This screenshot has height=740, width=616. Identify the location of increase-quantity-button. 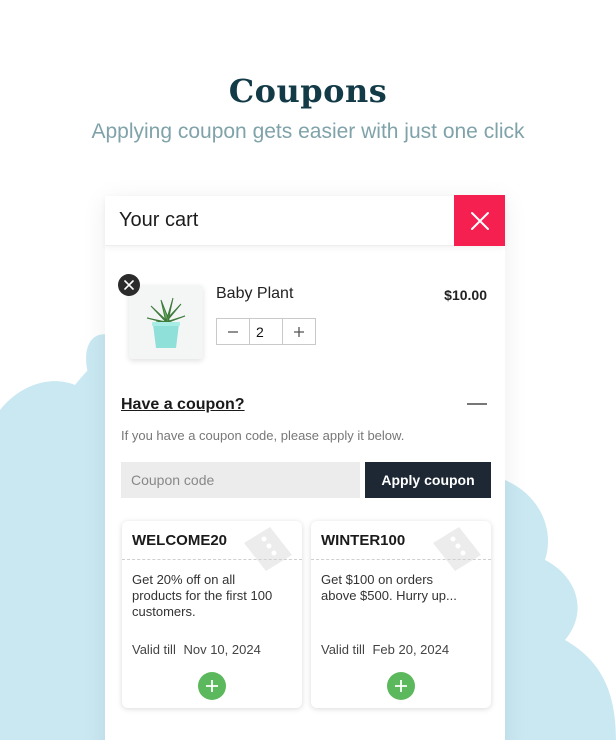
(299, 331).